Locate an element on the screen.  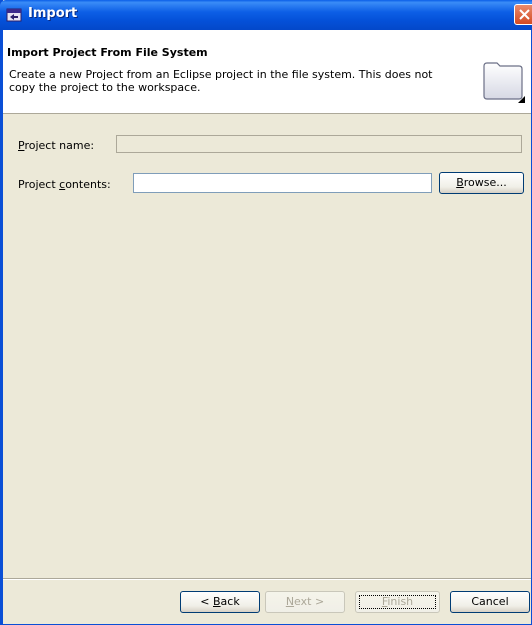
project-contents-input is located at coordinates (282, 183).